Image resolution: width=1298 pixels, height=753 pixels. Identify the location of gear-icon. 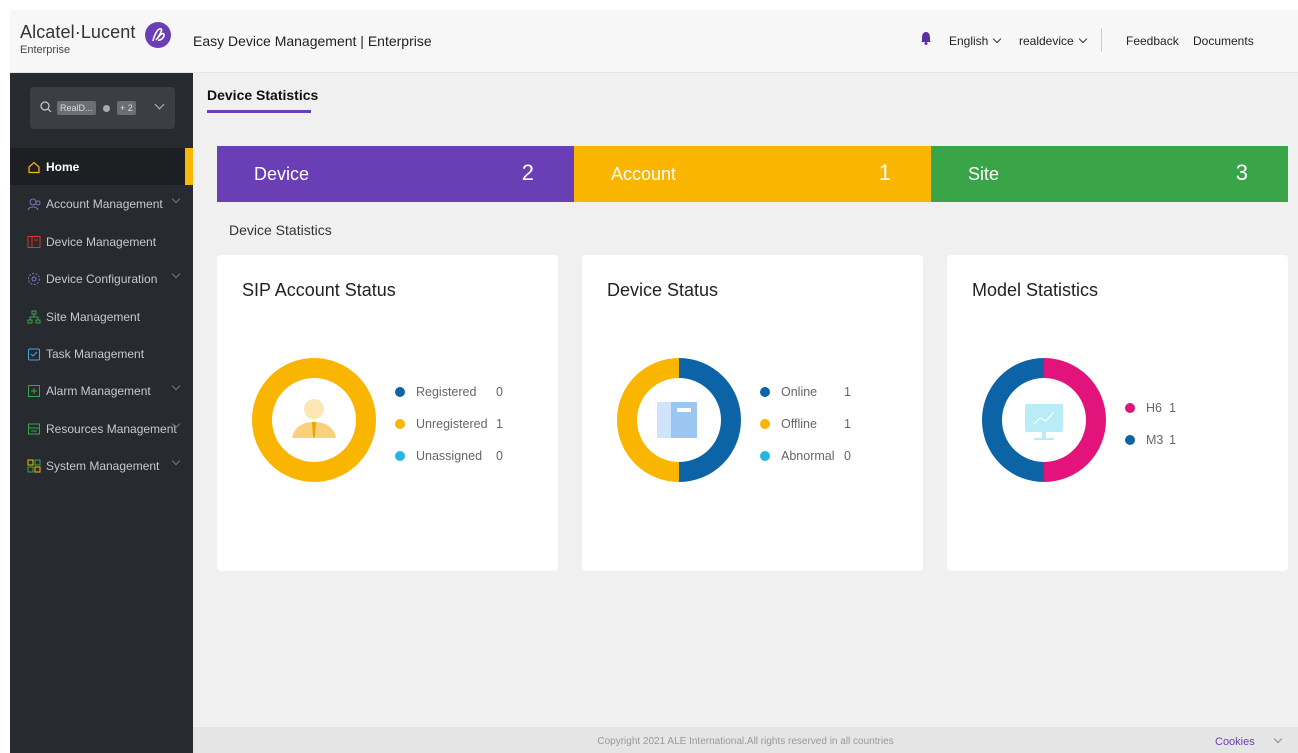
(34, 279).